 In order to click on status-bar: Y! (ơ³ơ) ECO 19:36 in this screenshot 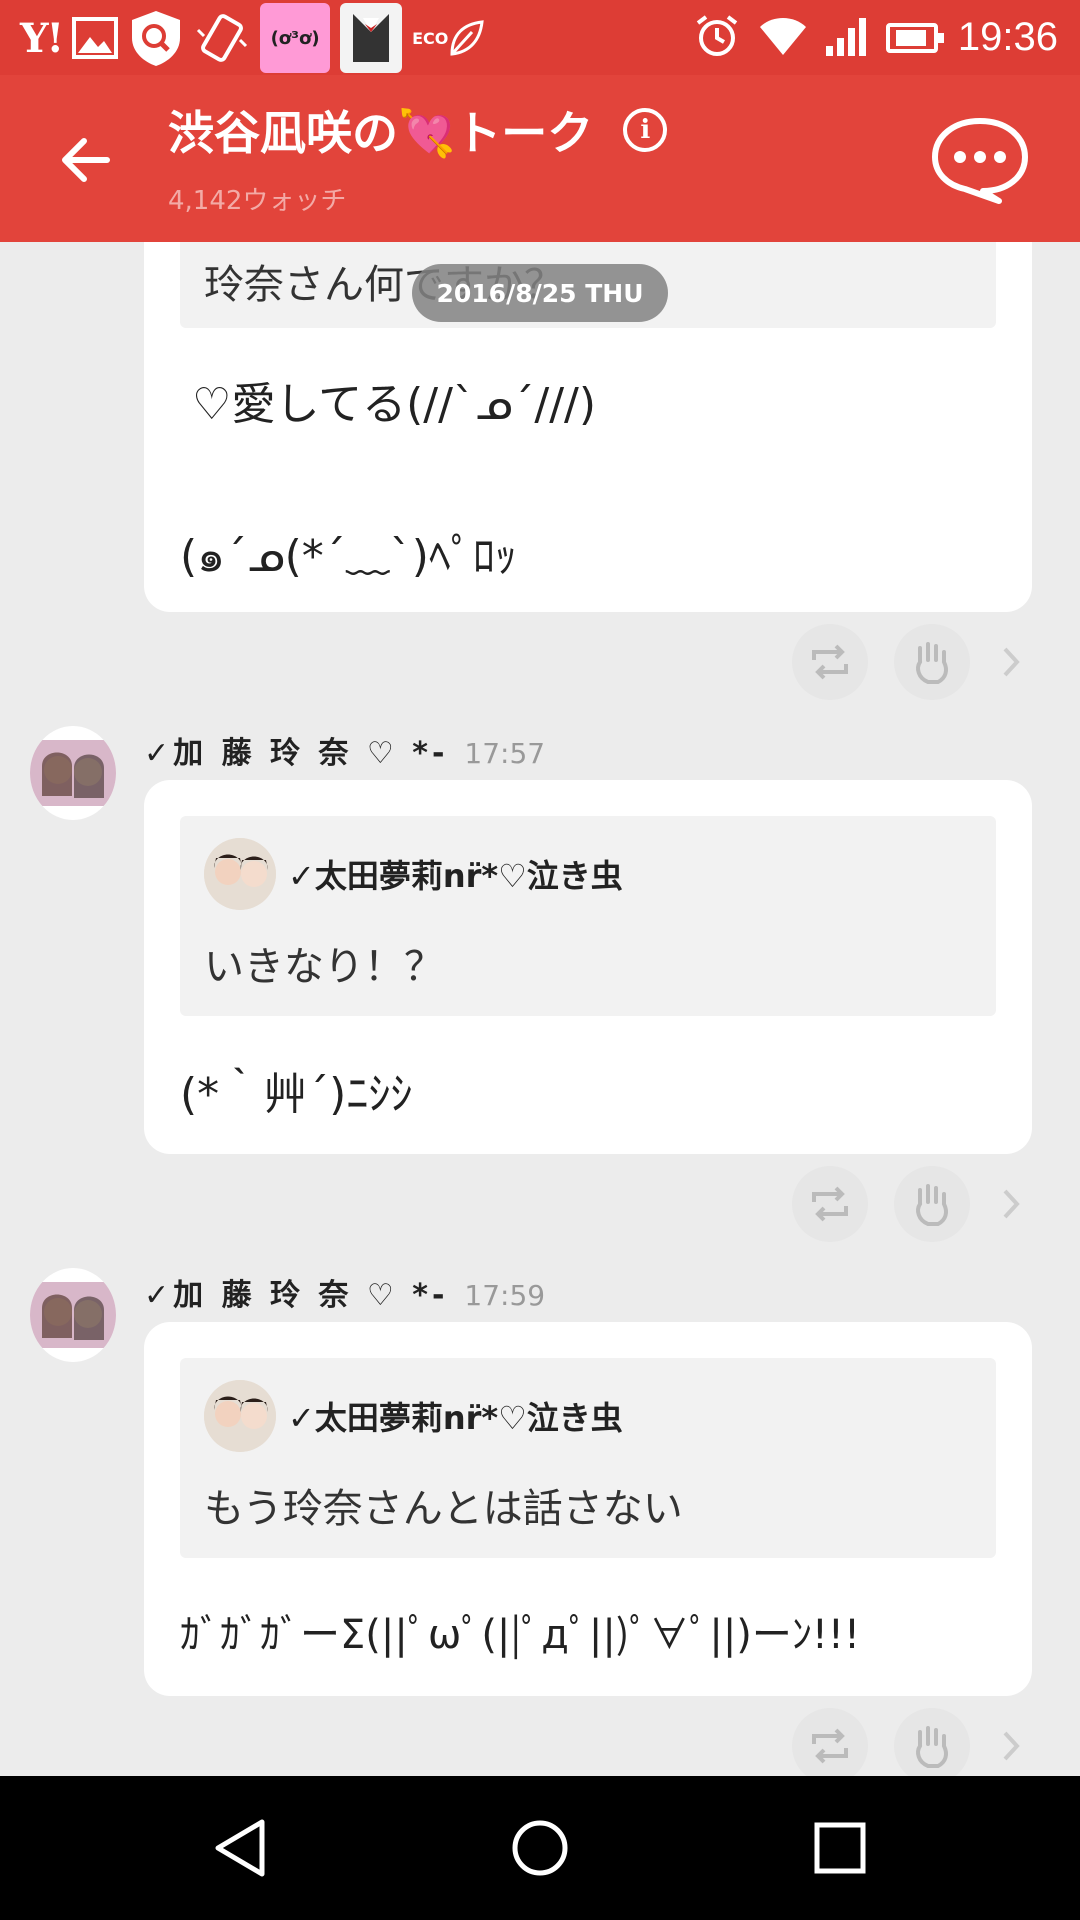, I will do `click(540, 37)`.